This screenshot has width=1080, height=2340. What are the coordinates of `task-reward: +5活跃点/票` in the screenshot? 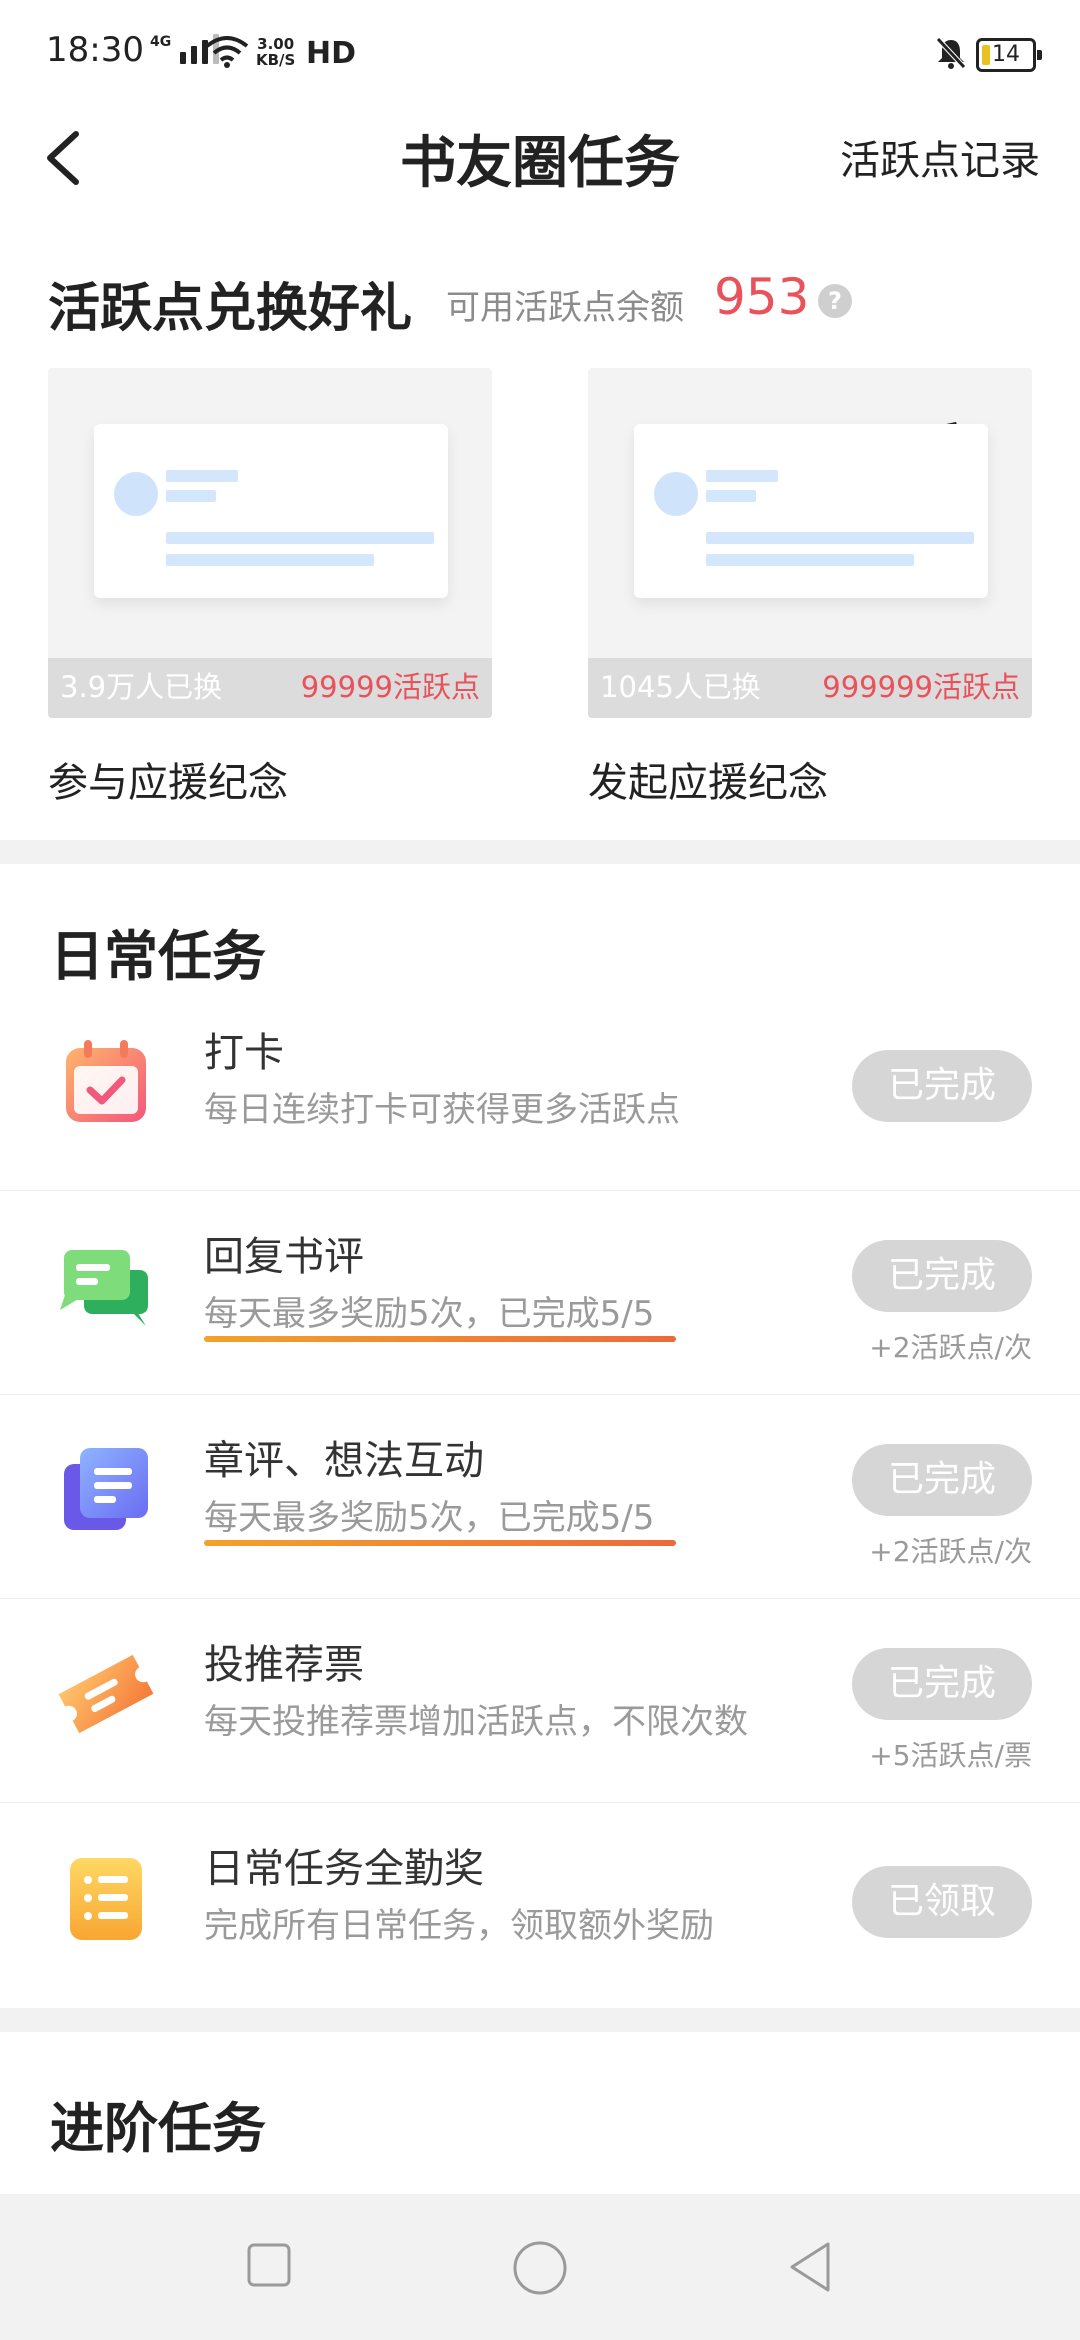 It's located at (950, 1755).